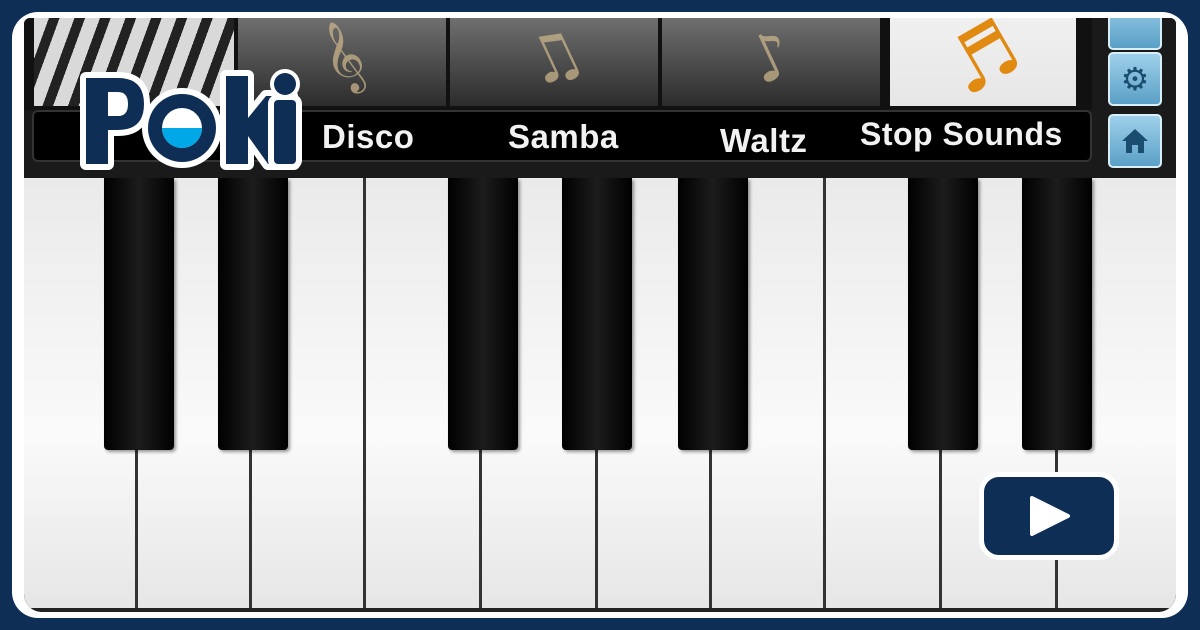  I want to click on clarinet-icon: ♫, so click(554, 61).